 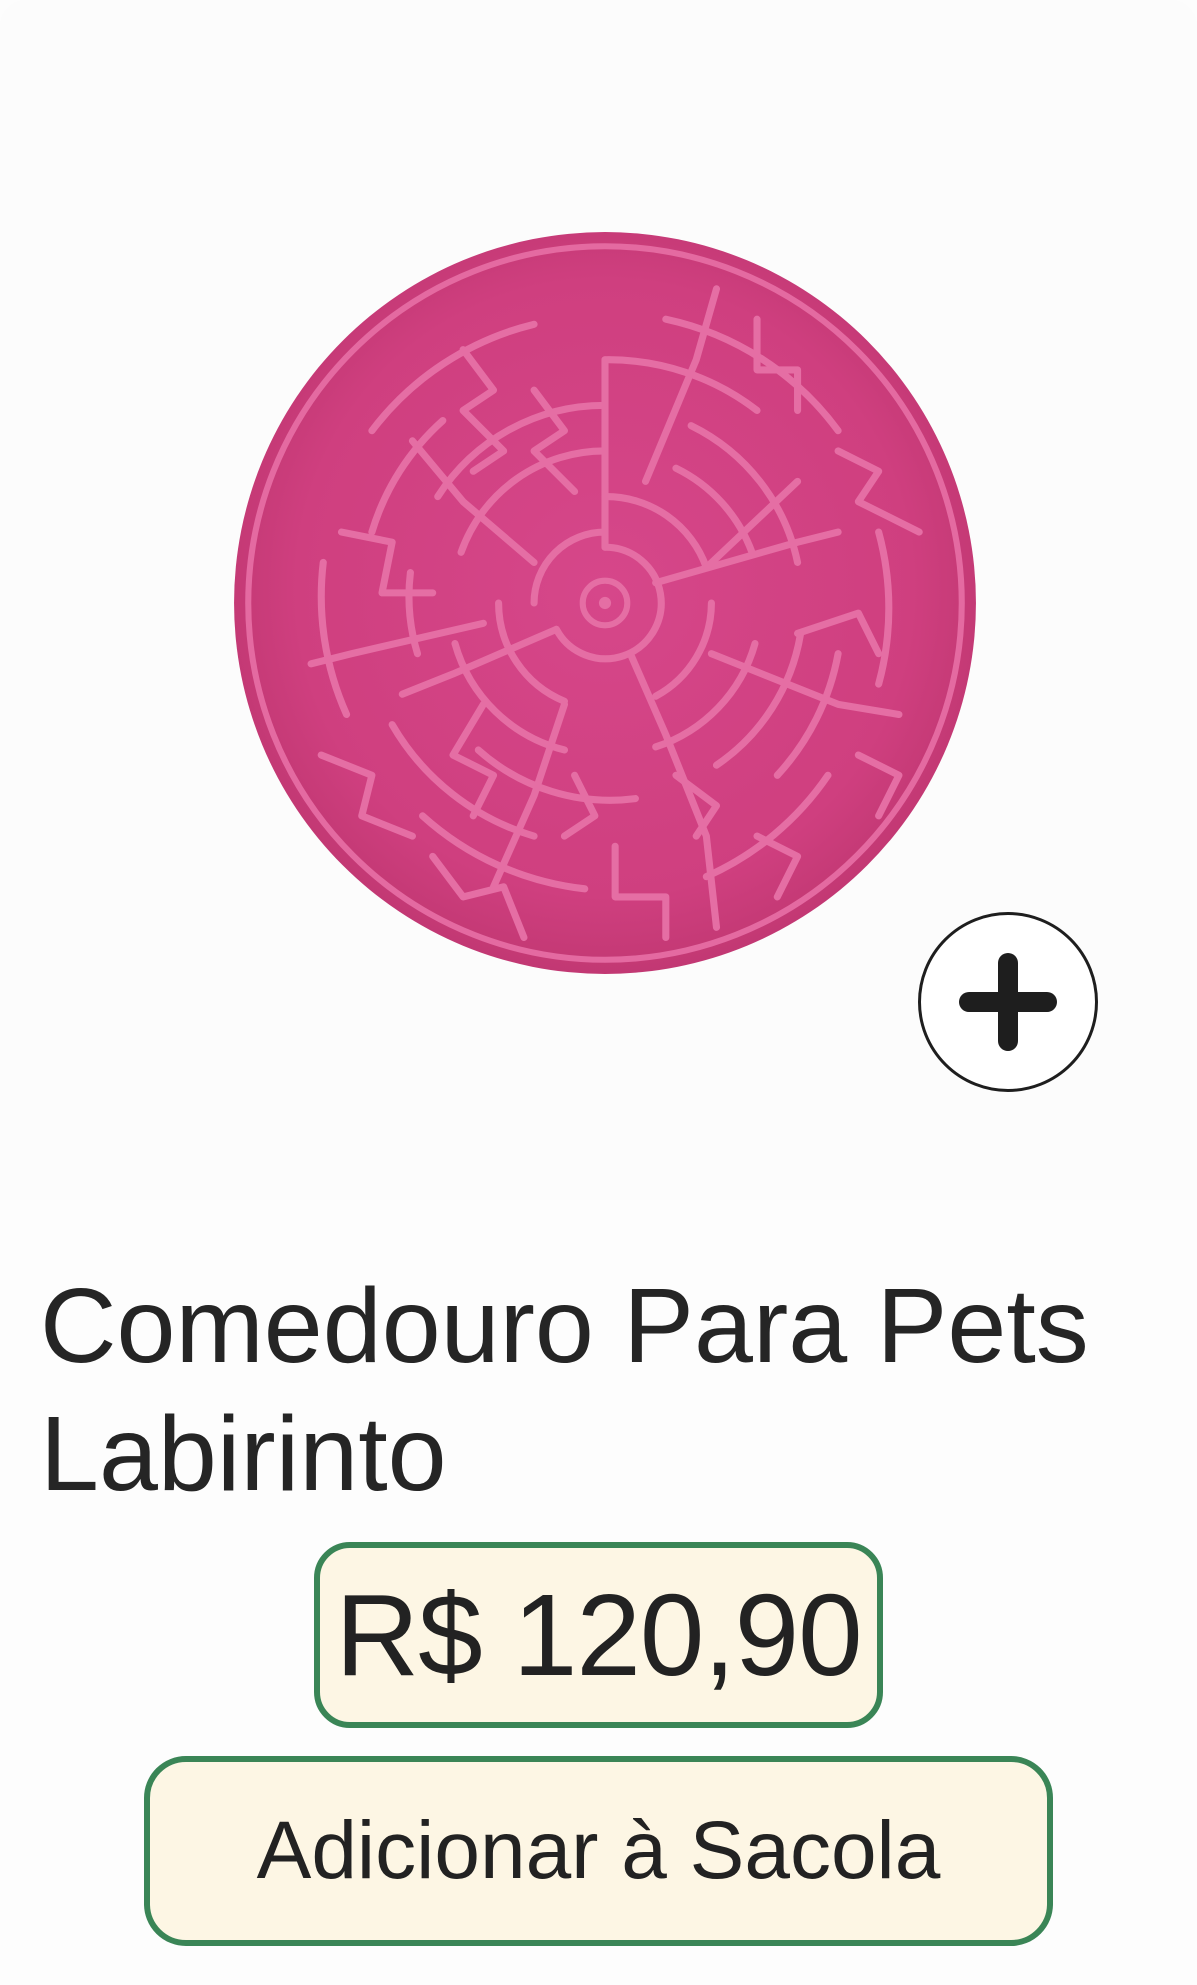 What do you see at coordinates (564, 1390) in the screenshot?
I see `product-title: Comedouro Para Pets Labirinto` at bounding box center [564, 1390].